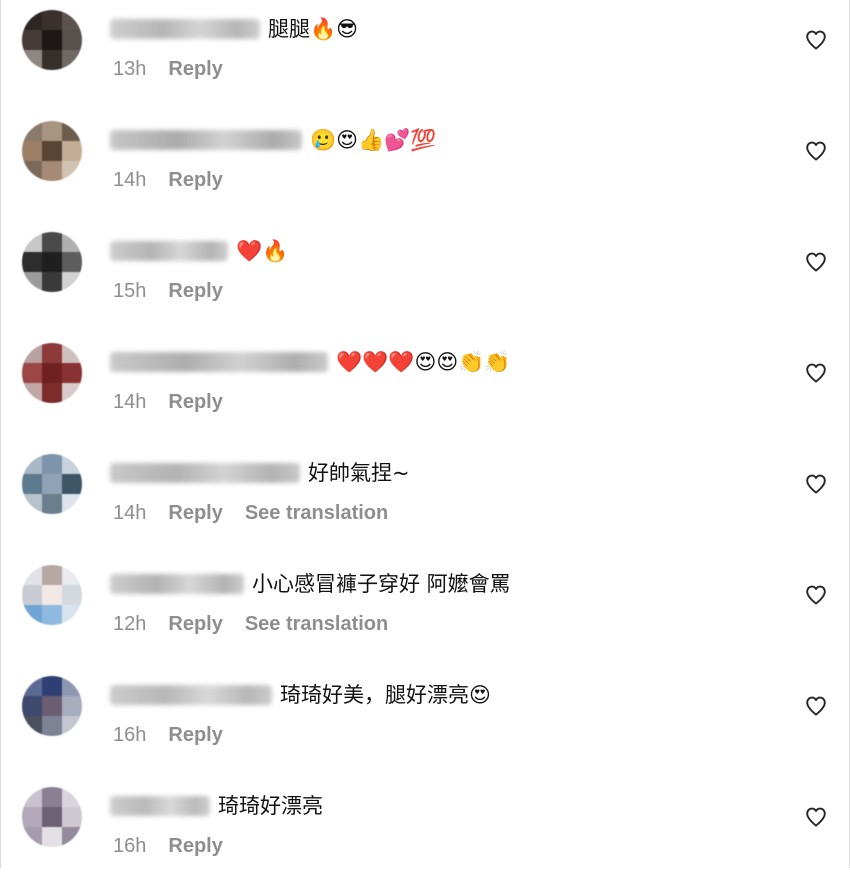 This screenshot has height=888, width=850. I want to click on comment-meta: 12h Reply See translation, so click(250, 624).